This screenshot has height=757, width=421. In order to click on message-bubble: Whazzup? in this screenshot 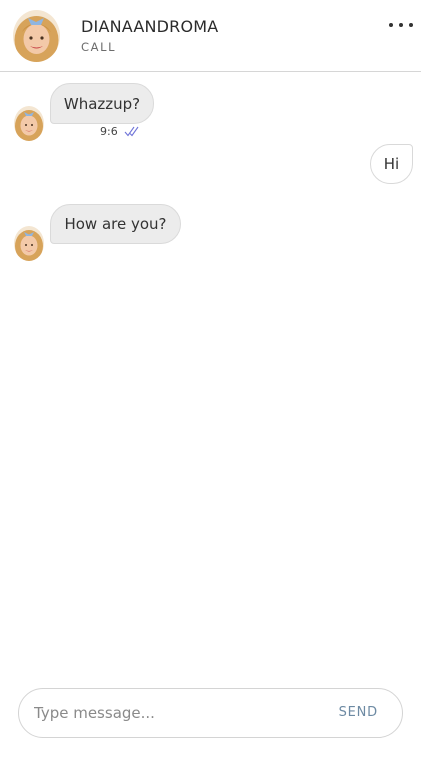, I will do `click(102, 103)`.